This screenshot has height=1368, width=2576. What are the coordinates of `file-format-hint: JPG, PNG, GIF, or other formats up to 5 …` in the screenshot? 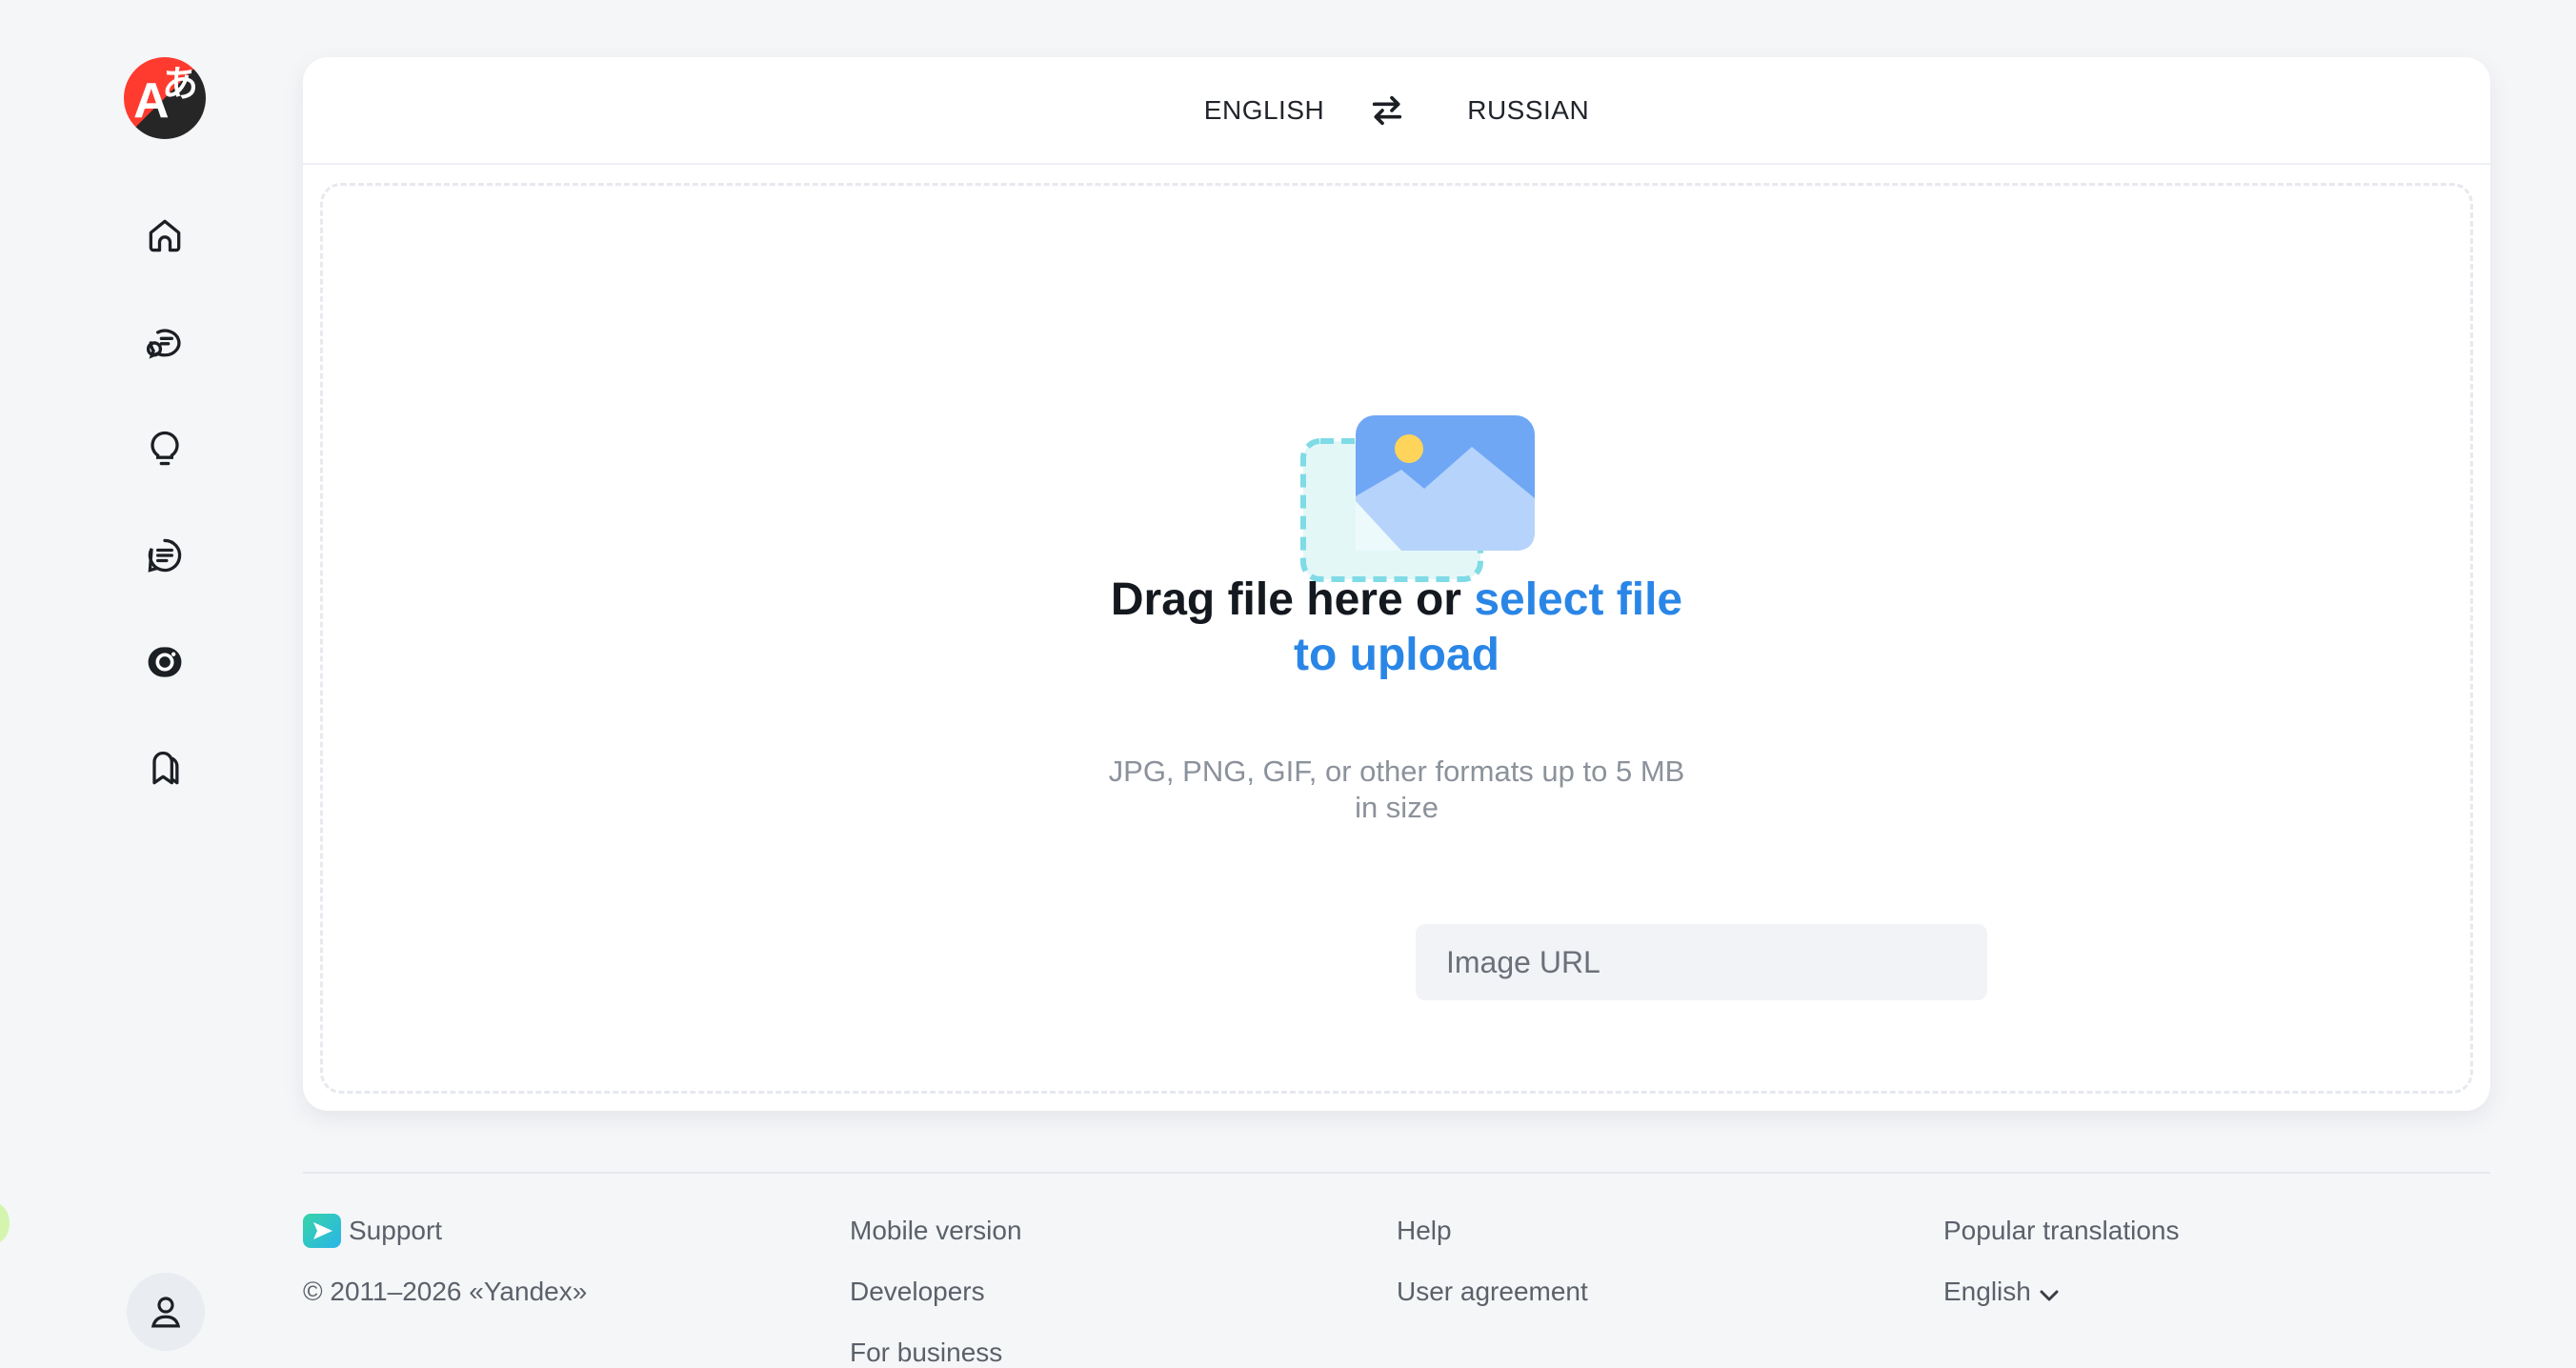 It's located at (1396, 790).